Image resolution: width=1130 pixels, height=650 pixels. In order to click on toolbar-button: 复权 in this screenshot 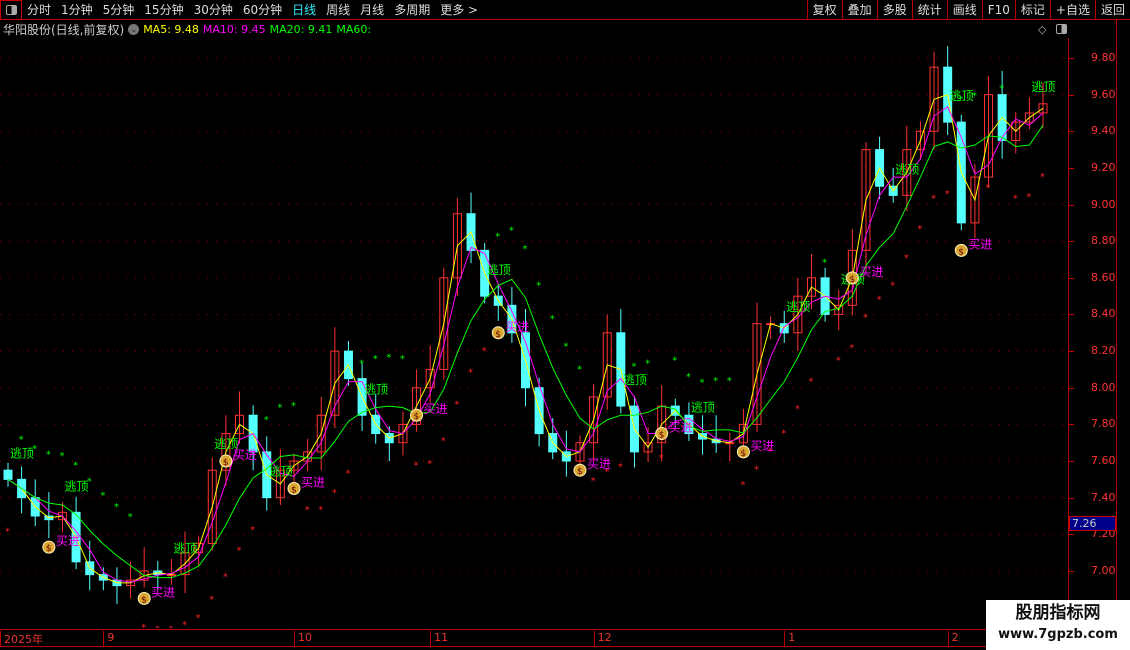, I will do `click(824, 10)`.